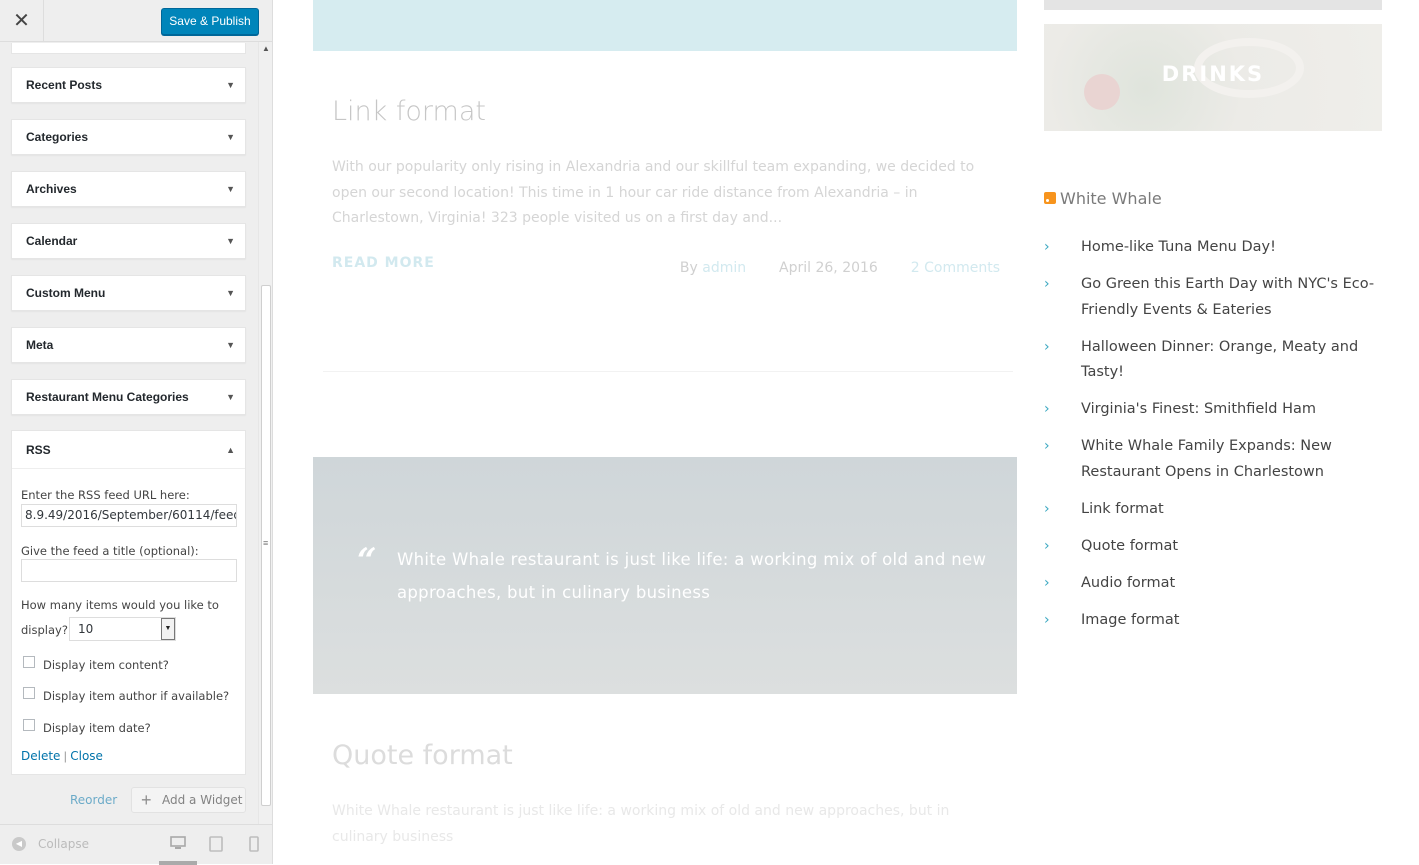 The width and height of the screenshot is (1419, 865). Describe the element at coordinates (688, 268) in the screenshot. I see `by-label: By` at that location.